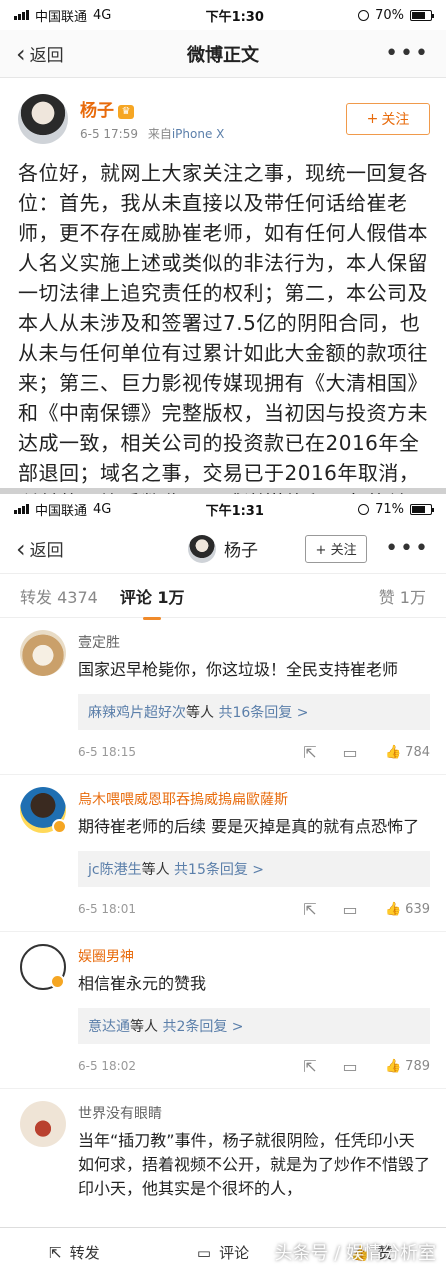 This screenshot has height=1277, width=446. Describe the element at coordinates (109, 134) in the screenshot. I see `post-time: 6-5 17:59` at that location.